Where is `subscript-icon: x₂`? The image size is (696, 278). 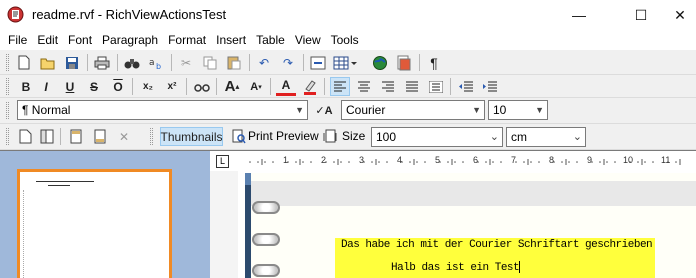 subscript-icon: x₂ is located at coordinates (148, 86).